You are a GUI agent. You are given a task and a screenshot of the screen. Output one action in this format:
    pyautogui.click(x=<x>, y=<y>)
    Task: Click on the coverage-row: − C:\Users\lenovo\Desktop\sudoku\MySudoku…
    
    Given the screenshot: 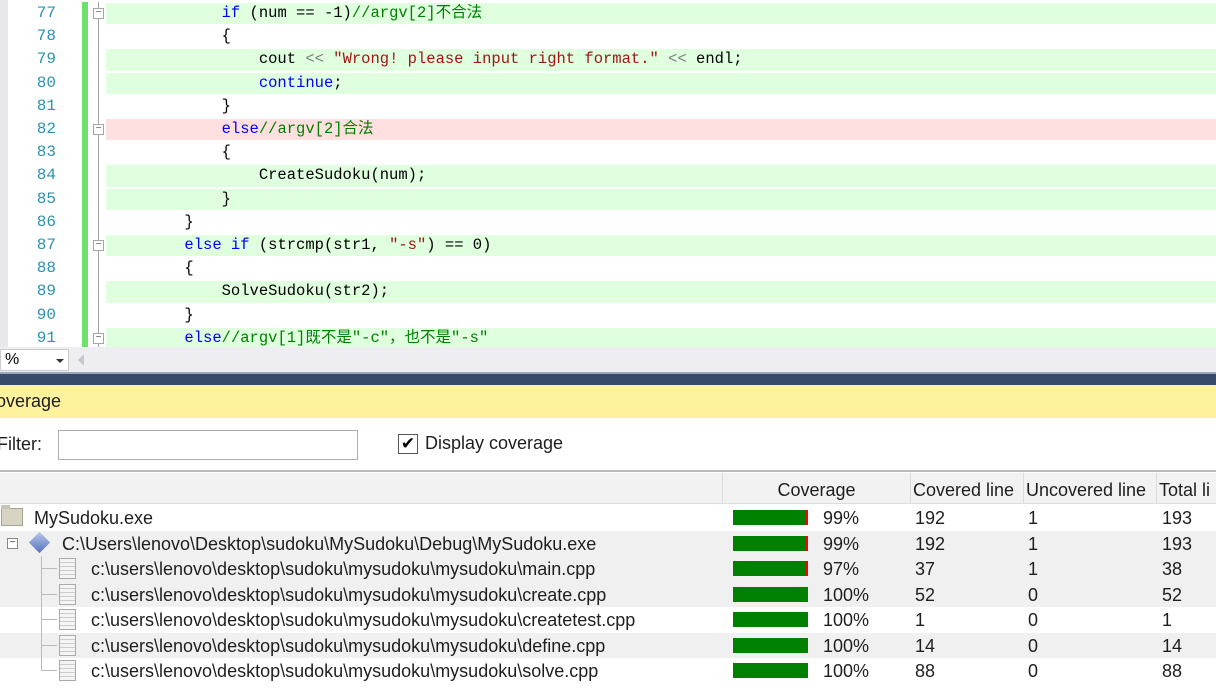 What is the action you would take?
    pyautogui.click(x=608, y=543)
    